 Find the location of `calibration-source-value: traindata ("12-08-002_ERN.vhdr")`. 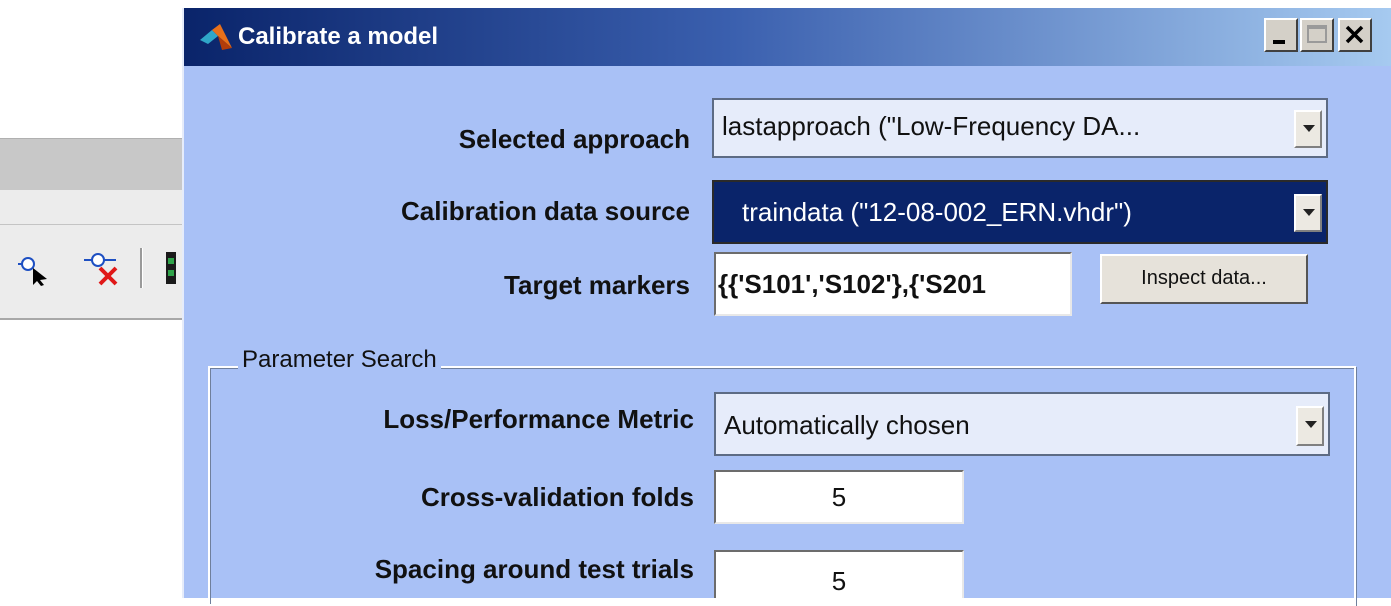

calibration-source-value: traindata ("12-08-002_ERN.vhdr") is located at coordinates (937, 212).